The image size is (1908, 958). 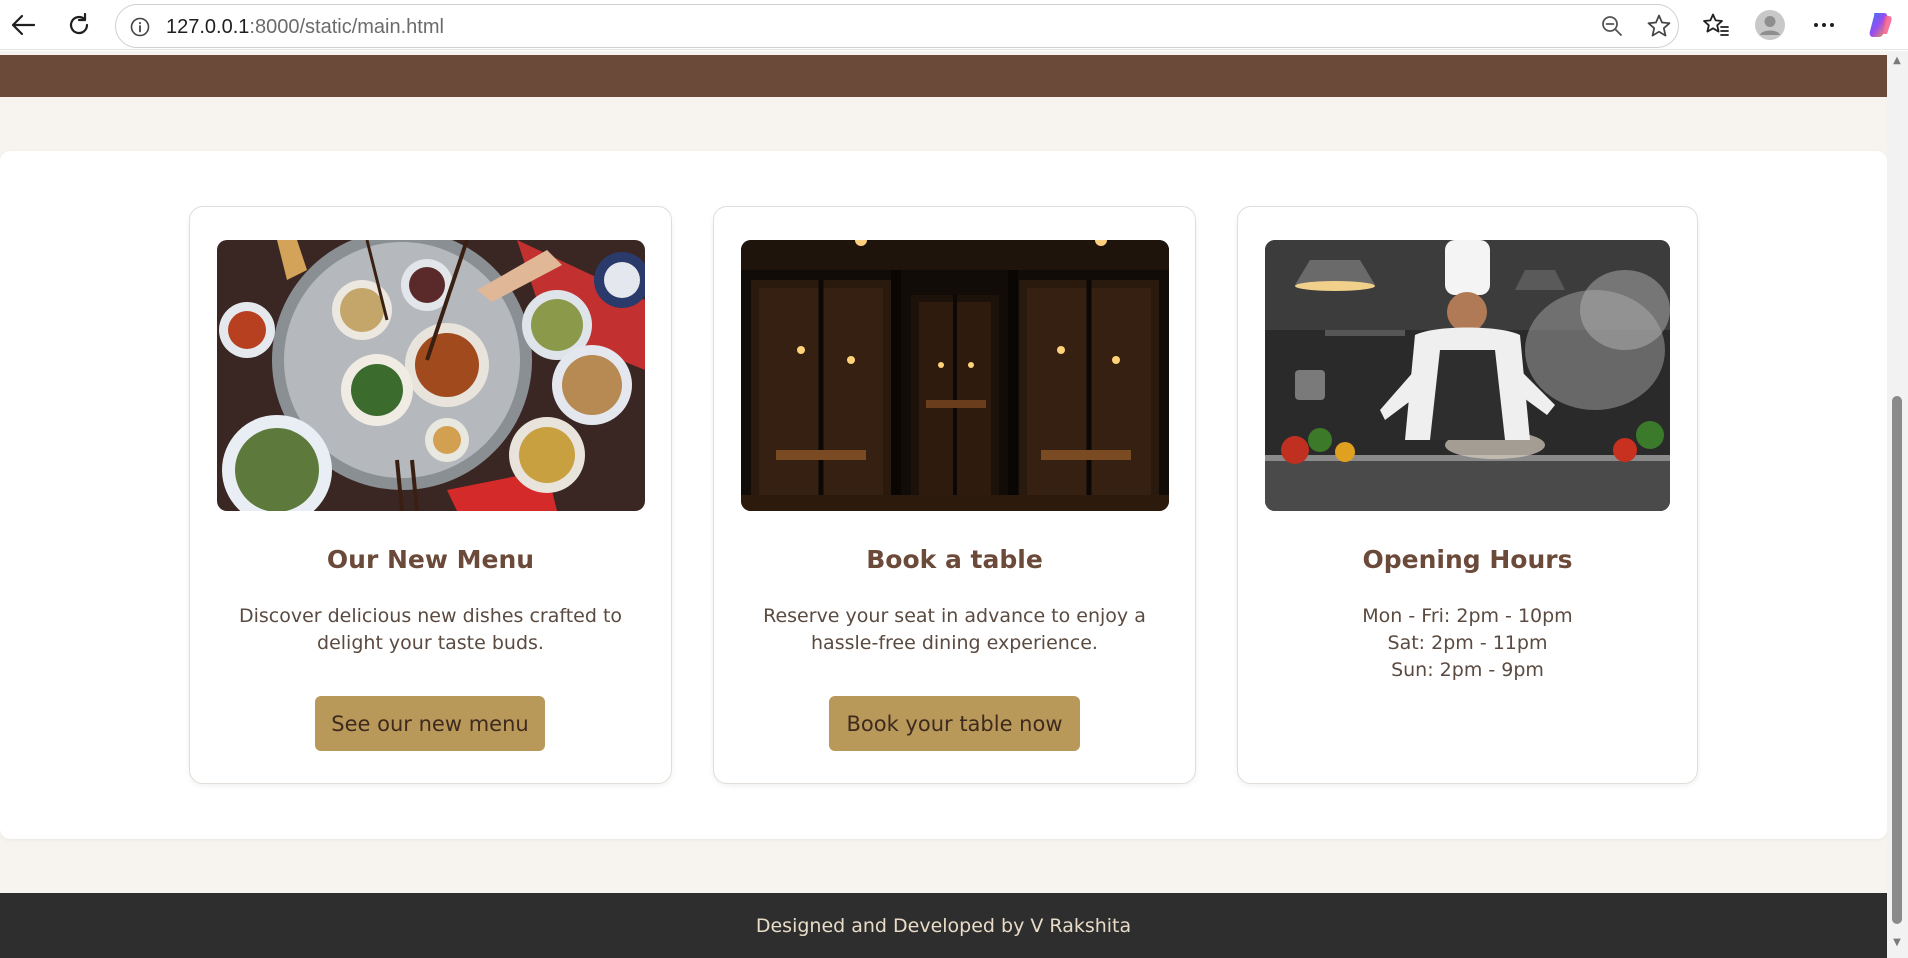 I want to click on copilot-button, so click(x=1880, y=25).